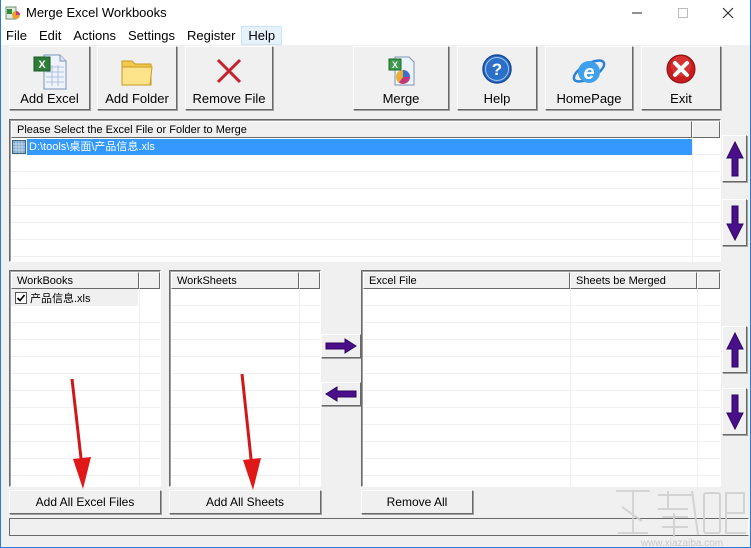  I want to click on file-path: D:\tools\桌面\产品信息.xls, so click(359, 147).